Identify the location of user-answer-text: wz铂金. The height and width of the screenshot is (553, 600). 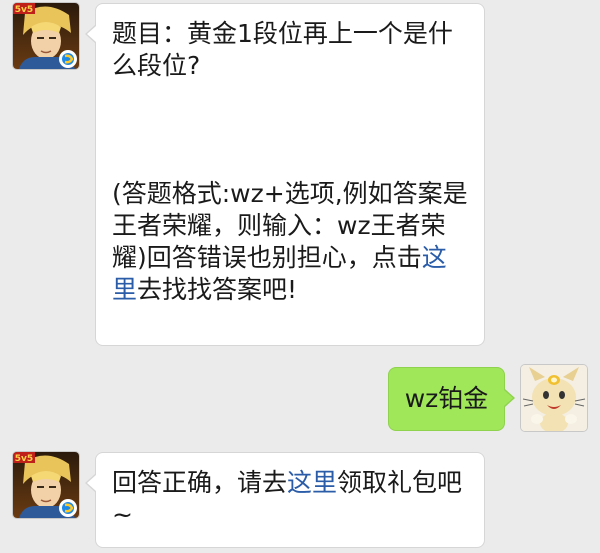
(446, 398).